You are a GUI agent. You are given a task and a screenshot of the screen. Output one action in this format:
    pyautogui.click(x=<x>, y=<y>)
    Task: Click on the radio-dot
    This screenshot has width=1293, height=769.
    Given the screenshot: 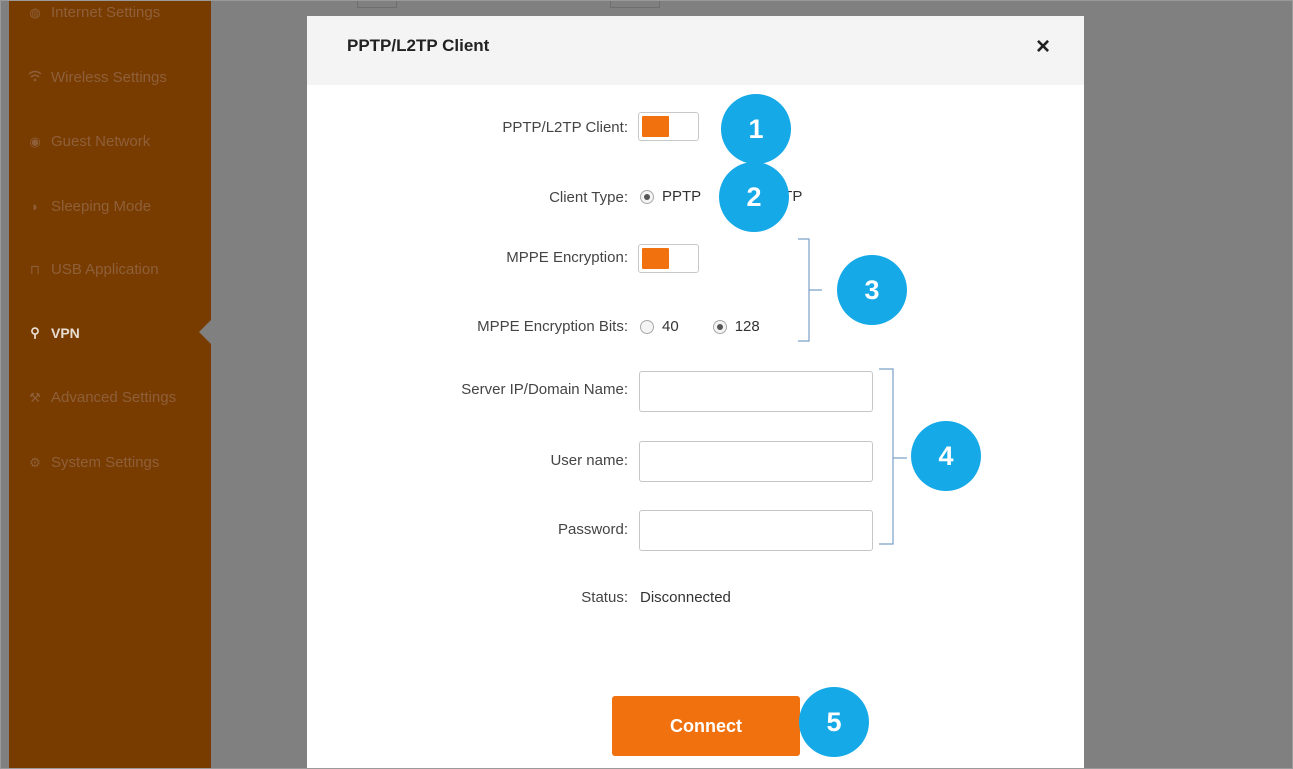 What is the action you would take?
    pyautogui.click(x=647, y=326)
    